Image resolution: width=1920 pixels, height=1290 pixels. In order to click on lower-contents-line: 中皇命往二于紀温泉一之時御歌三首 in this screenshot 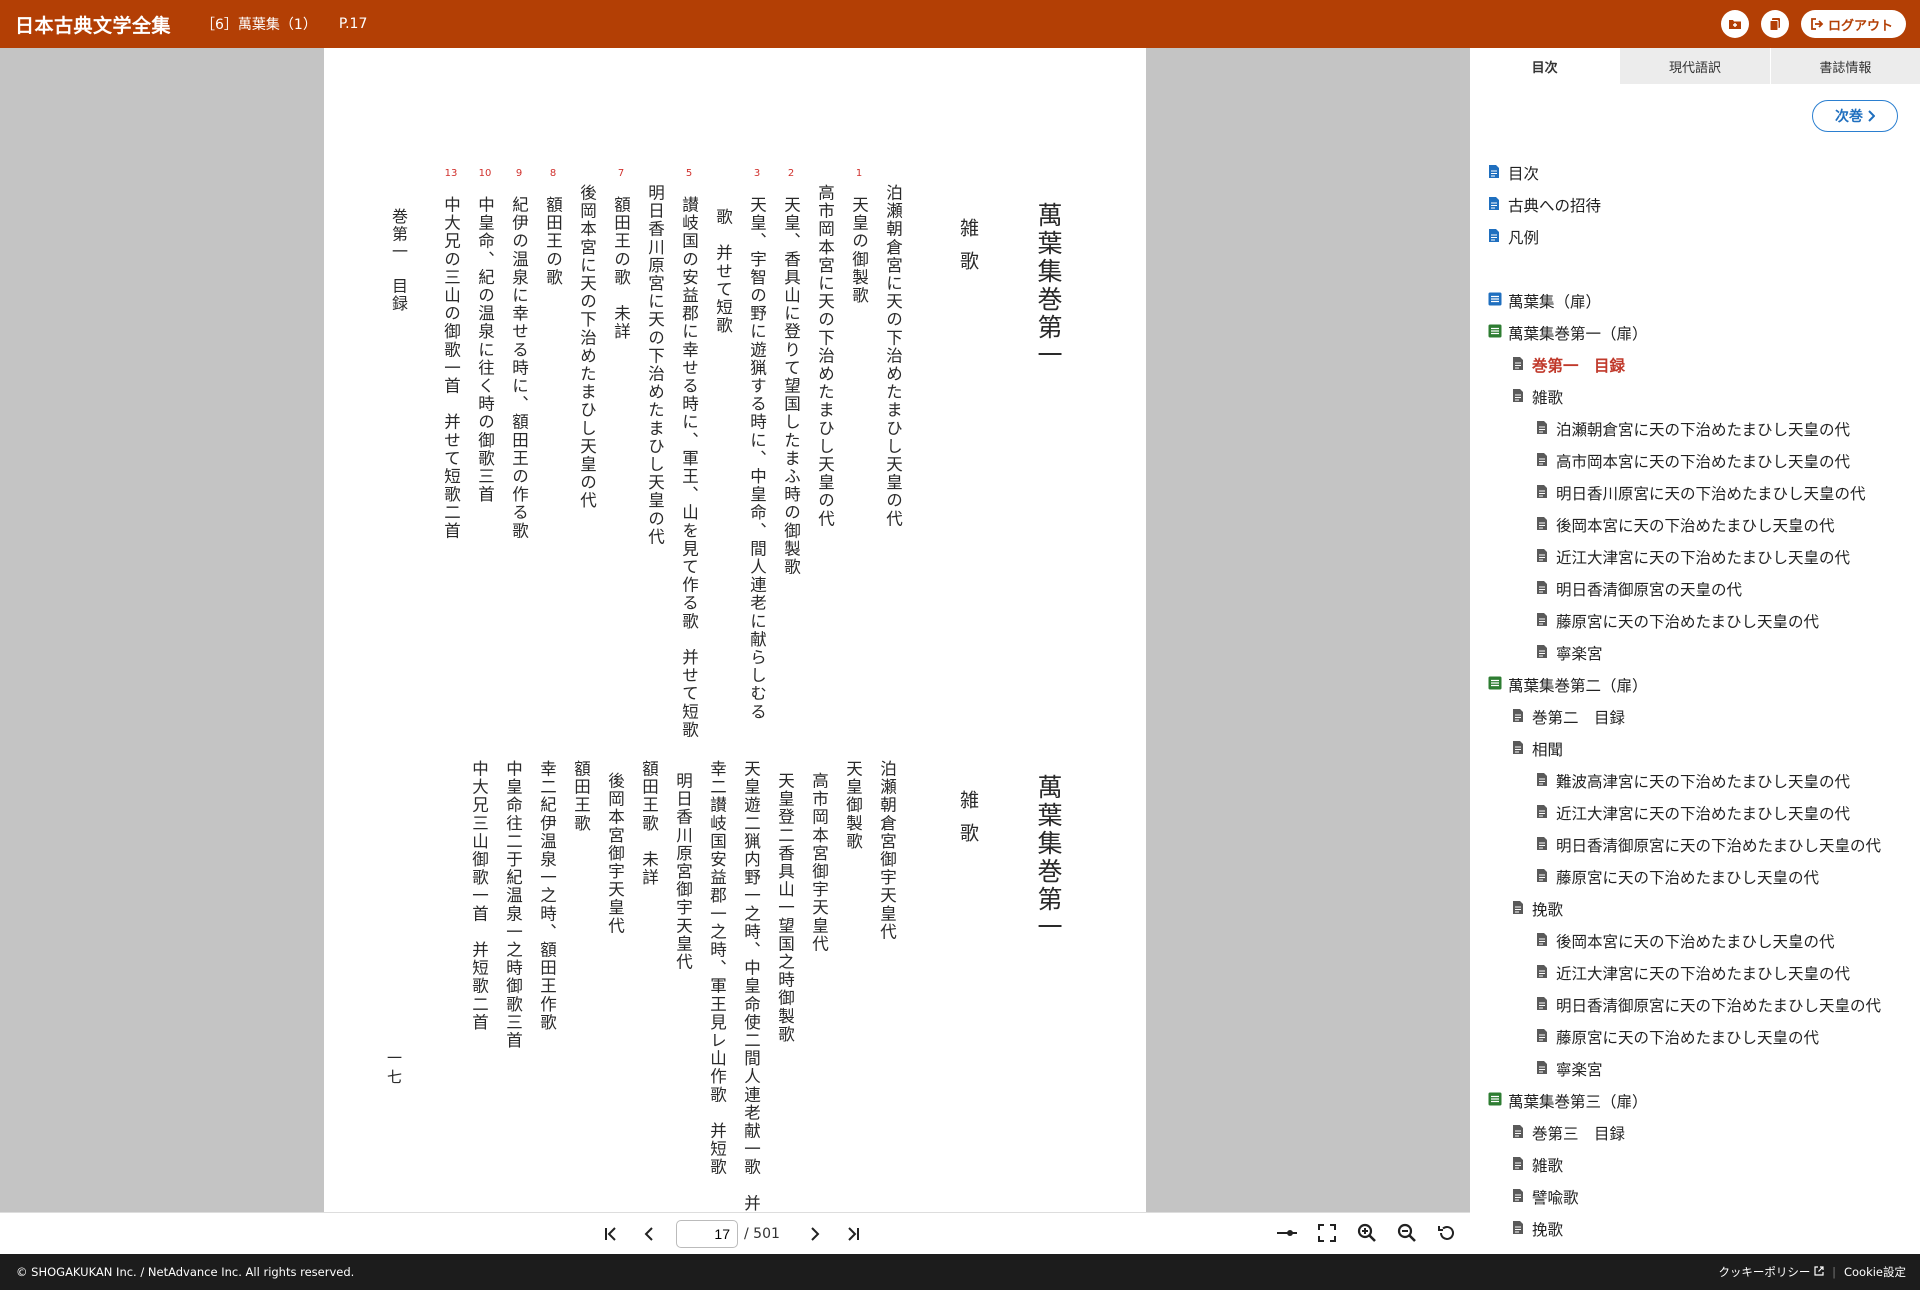, I will do `click(513, 905)`.